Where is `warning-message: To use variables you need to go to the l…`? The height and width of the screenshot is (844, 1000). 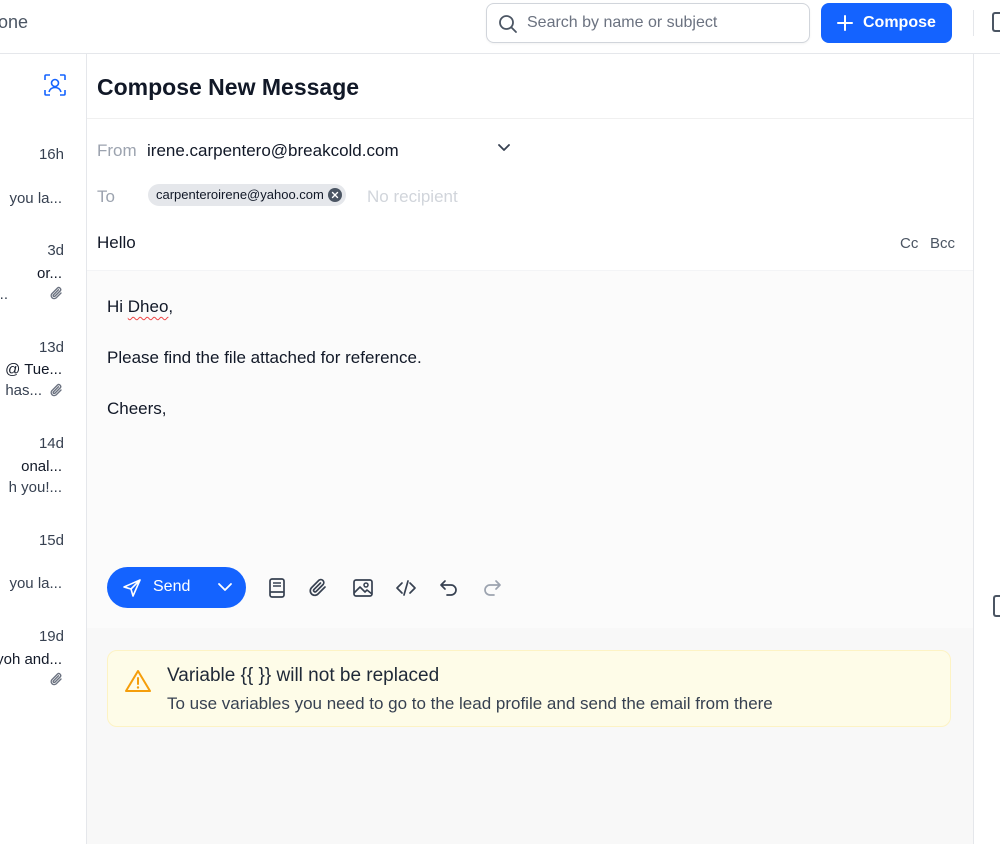
warning-message: To use variables you need to go to the l… is located at coordinates (470, 703).